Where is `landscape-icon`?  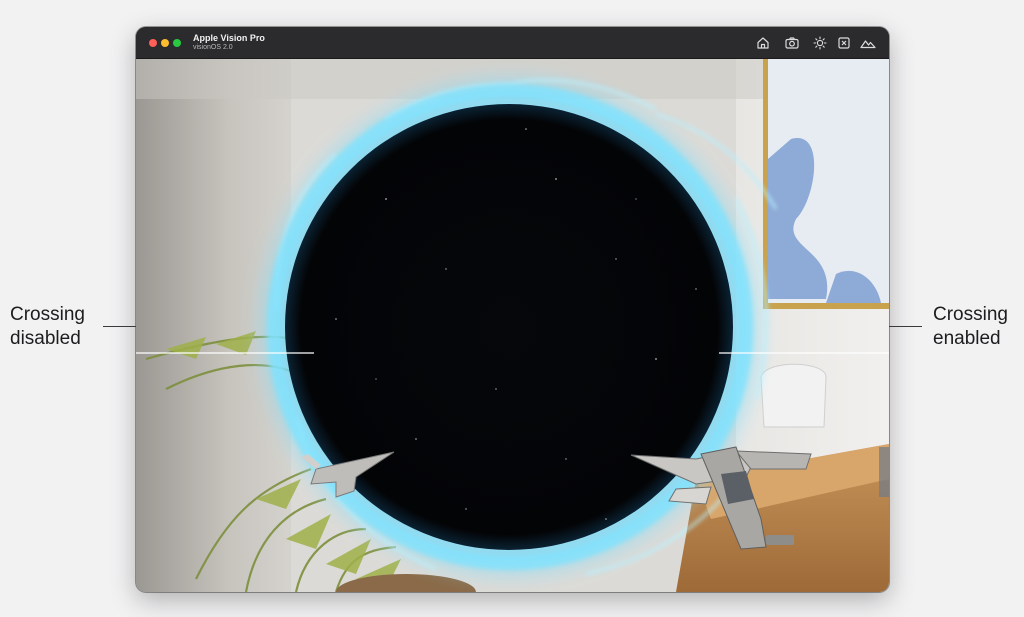 landscape-icon is located at coordinates (868, 43).